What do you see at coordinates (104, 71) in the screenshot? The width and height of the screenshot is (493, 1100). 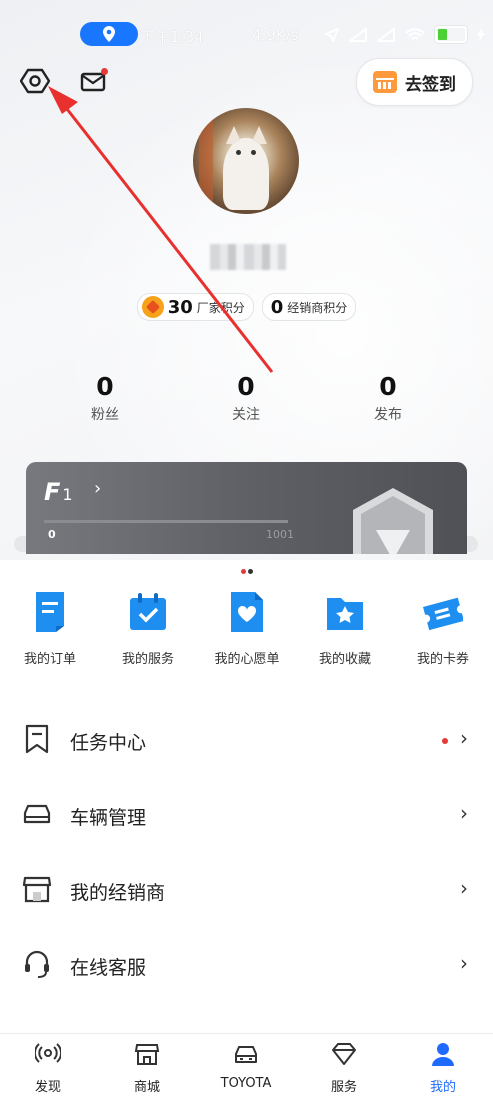 I see `unread-dot` at bounding box center [104, 71].